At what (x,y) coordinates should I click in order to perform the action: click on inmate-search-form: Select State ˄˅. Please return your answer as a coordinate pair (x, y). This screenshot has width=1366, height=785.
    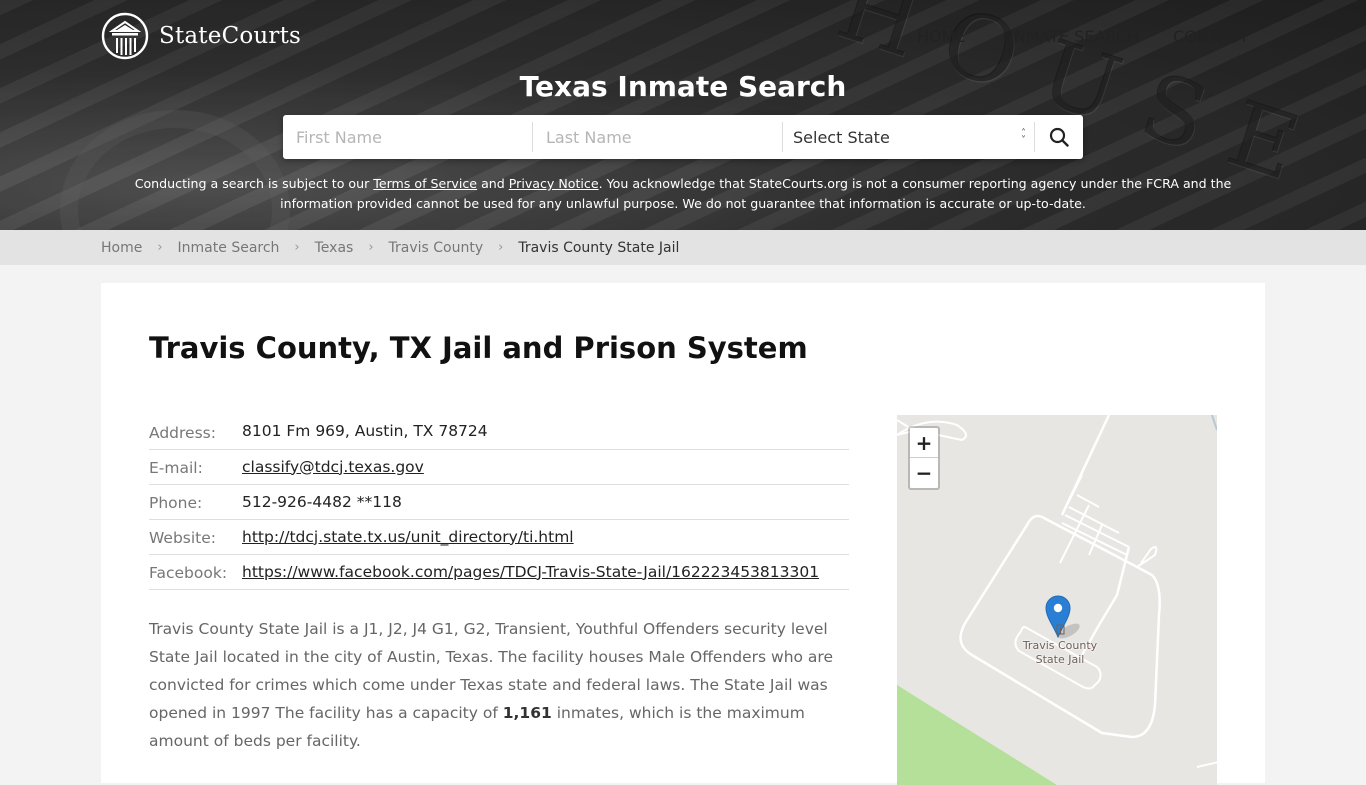
    Looking at the image, I should click on (683, 137).